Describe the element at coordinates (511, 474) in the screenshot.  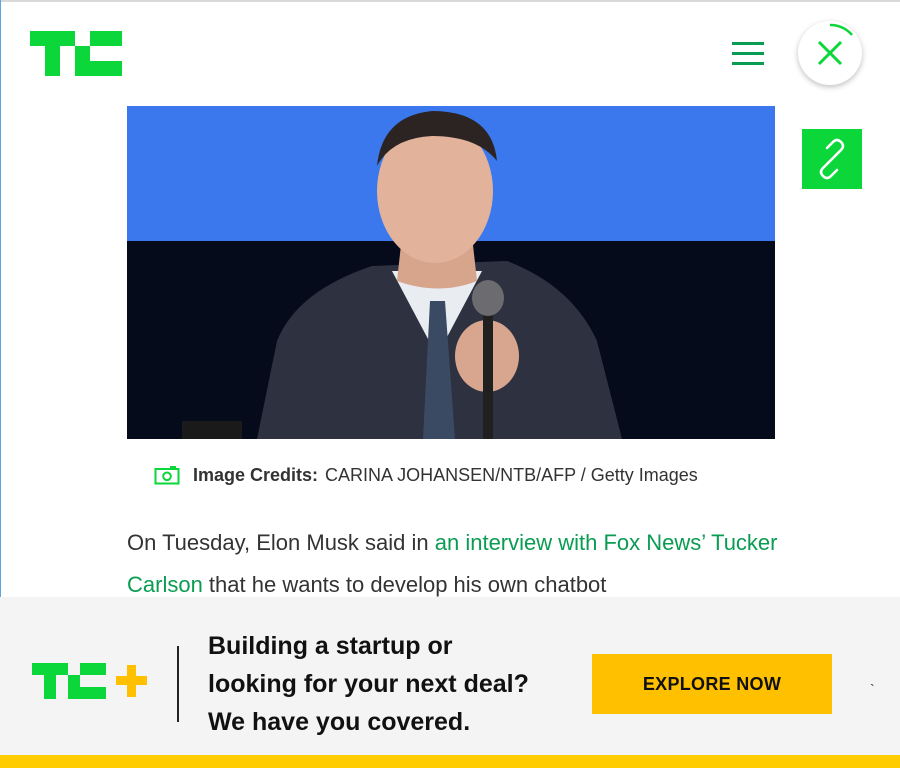
I see `image-credit-value: CARINA JOHANSEN/NTB/AFP / Getty Images` at that location.